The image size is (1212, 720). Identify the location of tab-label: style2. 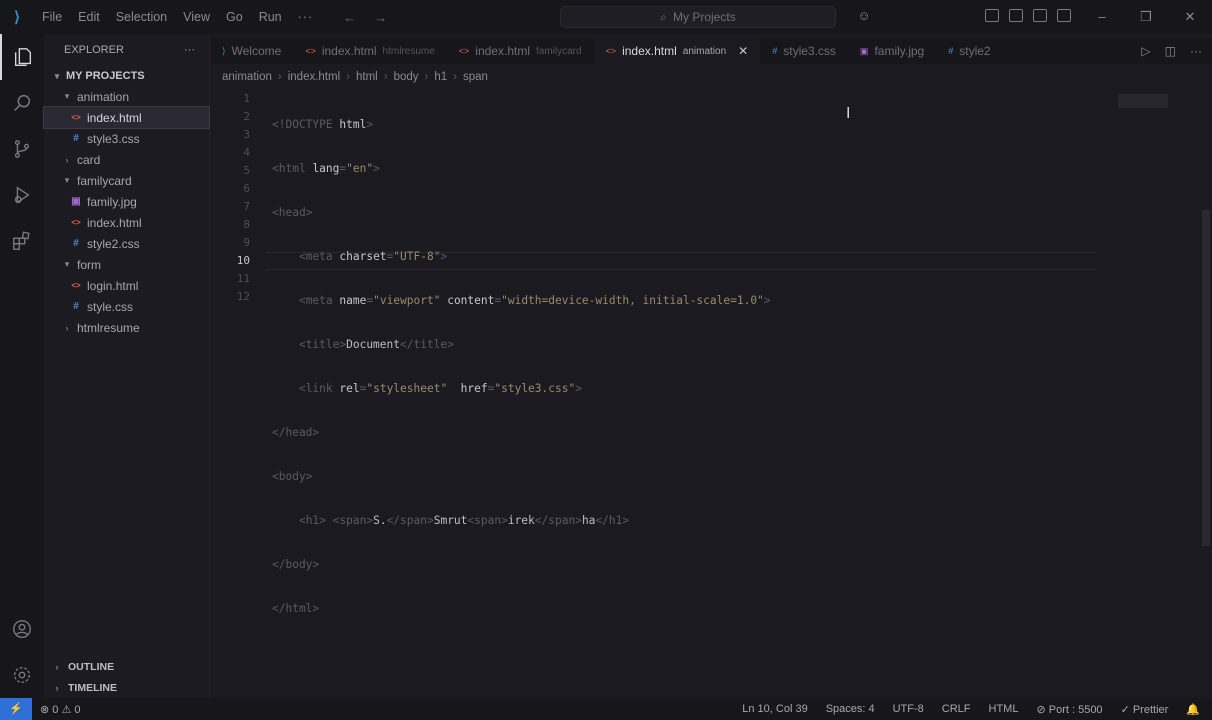
(975, 51).